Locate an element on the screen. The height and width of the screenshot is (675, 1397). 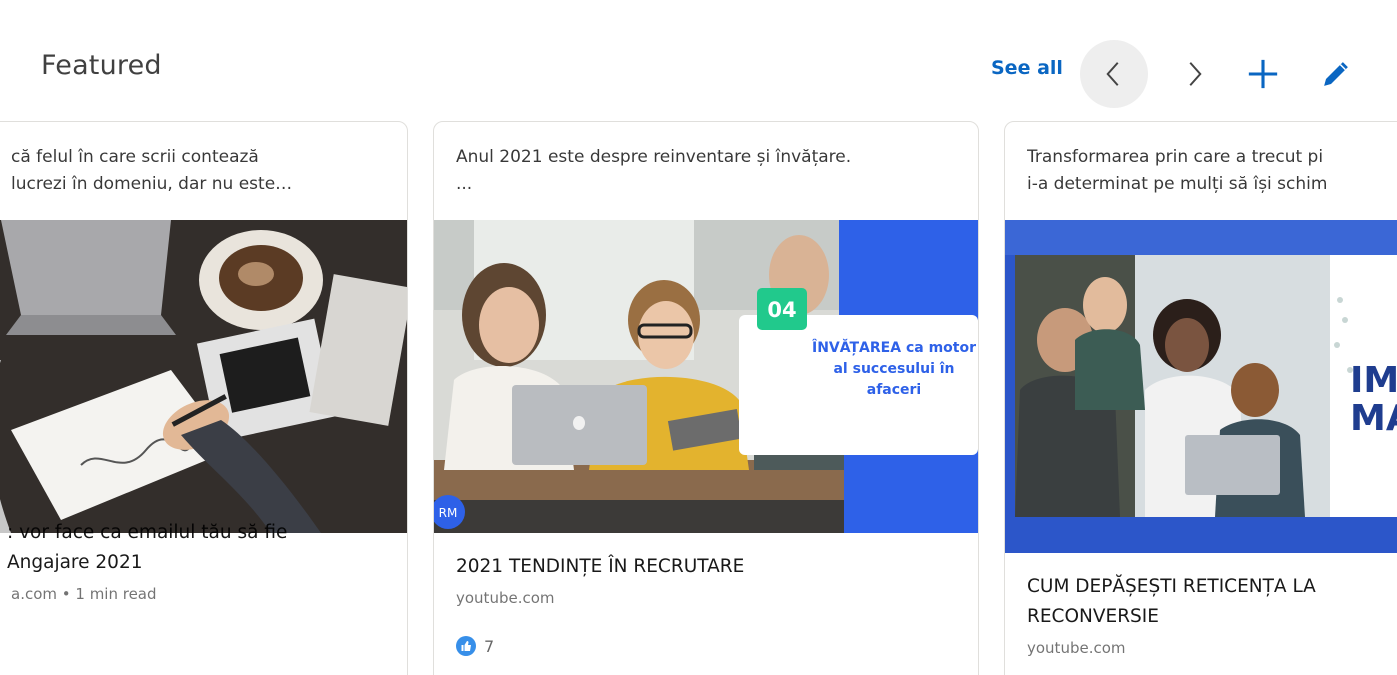
see-all-link: See all is located at coordinates (1027, 68).